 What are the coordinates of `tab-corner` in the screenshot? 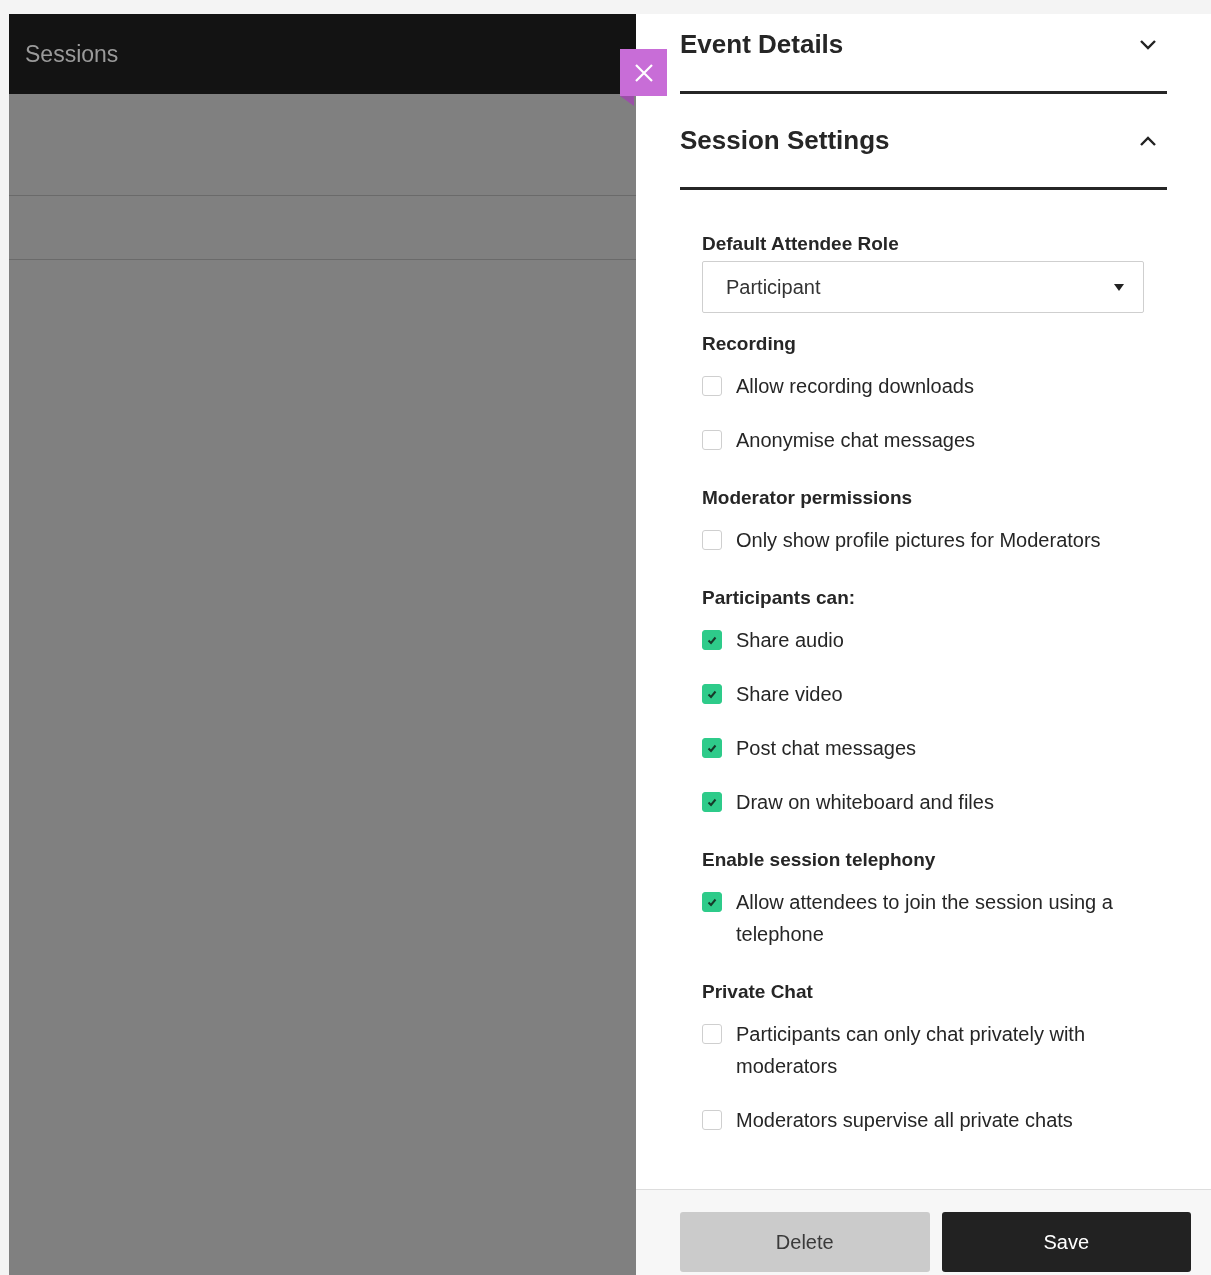 It's located at (627, 101).